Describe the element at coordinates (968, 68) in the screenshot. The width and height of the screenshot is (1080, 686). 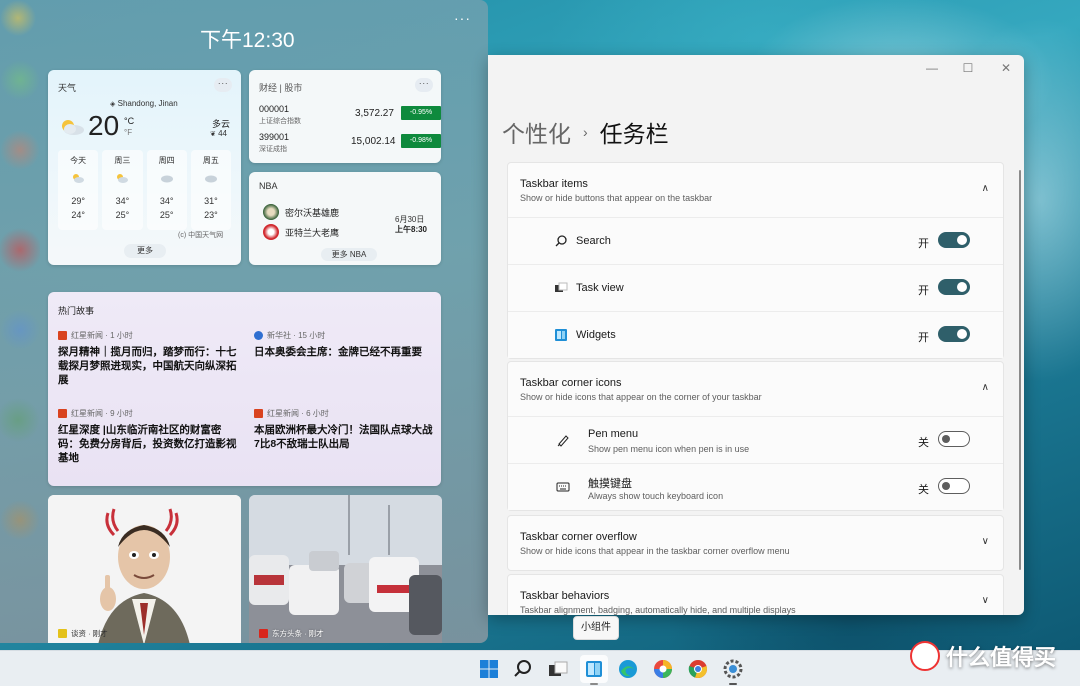
I see `maximize-button: ☐` at that location.